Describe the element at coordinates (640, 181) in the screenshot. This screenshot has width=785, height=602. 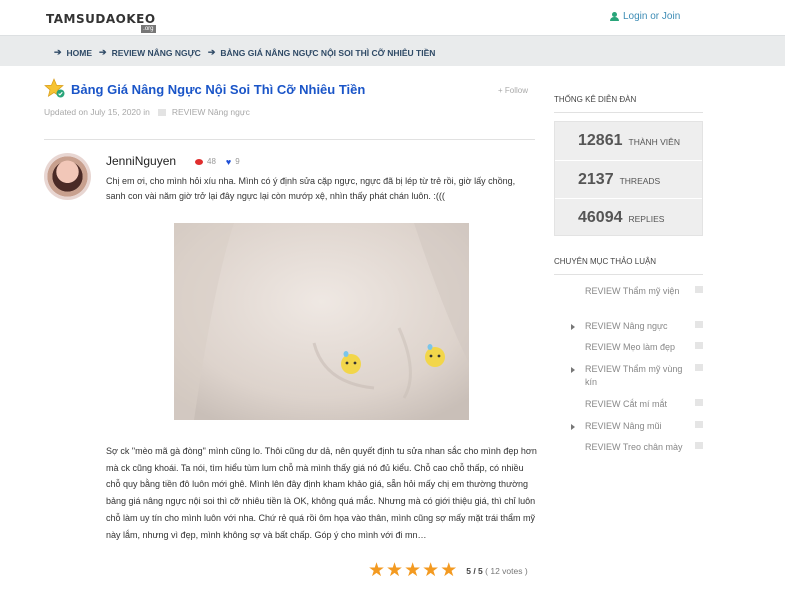
I see `stat-label: Threads` at that location.